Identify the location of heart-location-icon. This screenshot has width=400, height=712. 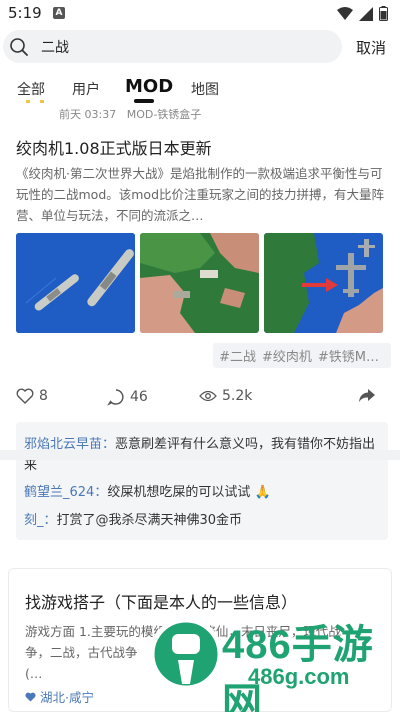
(30, 696).